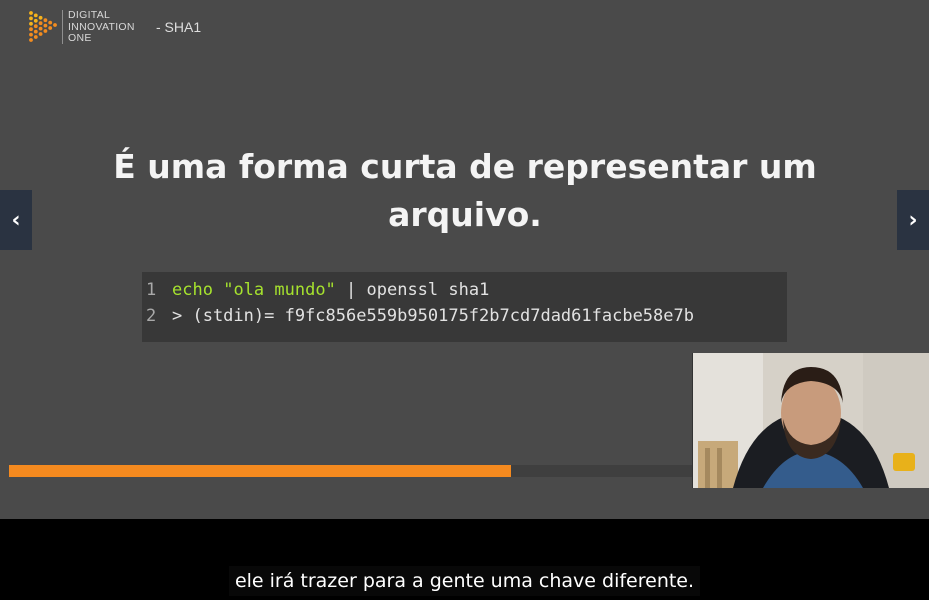  I want to click on webcam-video, so click(810, 420).